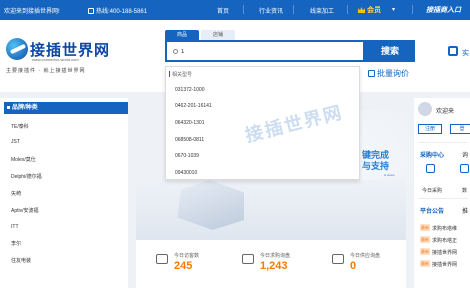 Image resolution: width=470 pixels, height=288 pixels. What do you see at coordinates (25, 108) in the screenshot?
I see `sidebar-header-label: 品牌/种类` at bounding box center [25, 108].